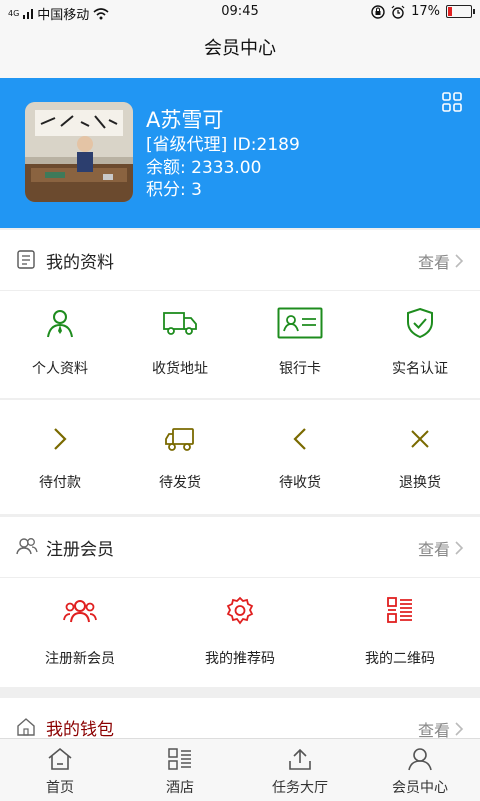  I want to click on tab-home: 首页, so click(60, 770).